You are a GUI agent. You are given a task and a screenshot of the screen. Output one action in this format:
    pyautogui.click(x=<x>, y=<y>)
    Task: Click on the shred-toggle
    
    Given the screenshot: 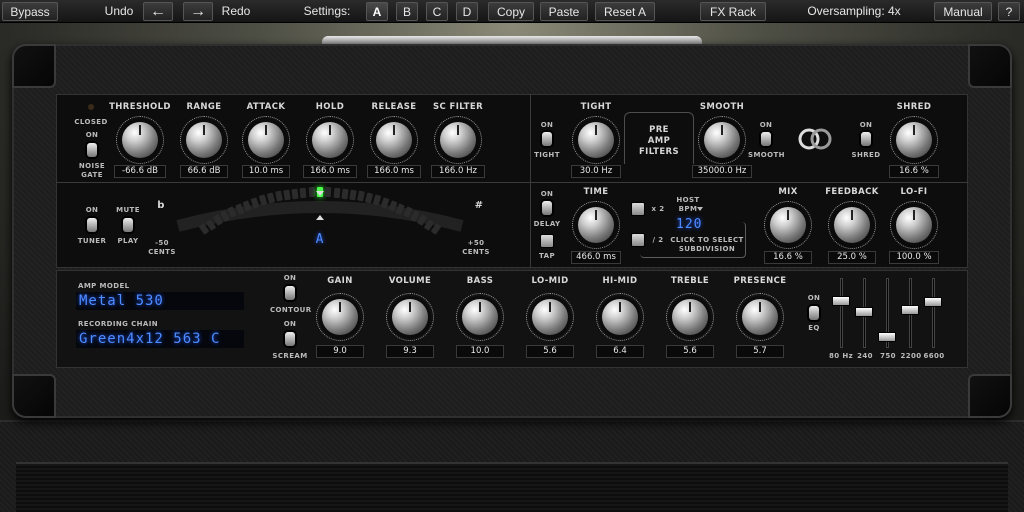 What is the action you would take?
    pyautogui.click(x=866, y=139)
    